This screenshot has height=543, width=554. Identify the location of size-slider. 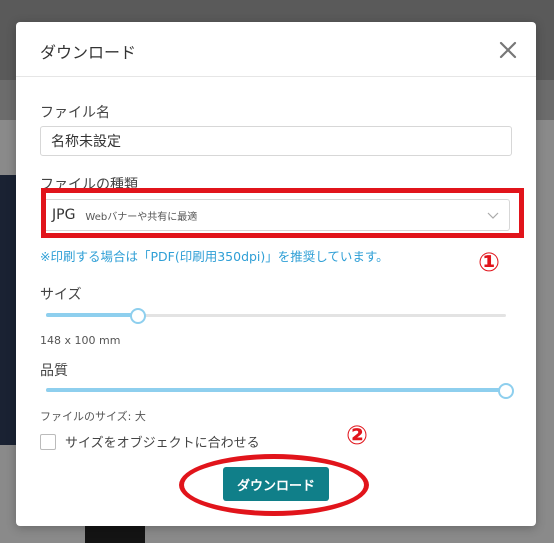
(276, 315).